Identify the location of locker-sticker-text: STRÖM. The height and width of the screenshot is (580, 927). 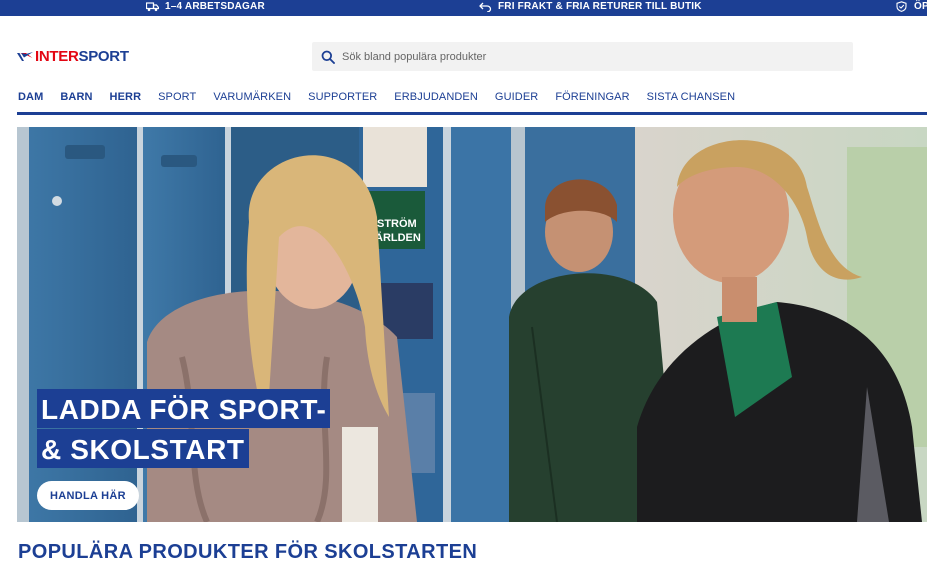
(397, 223).